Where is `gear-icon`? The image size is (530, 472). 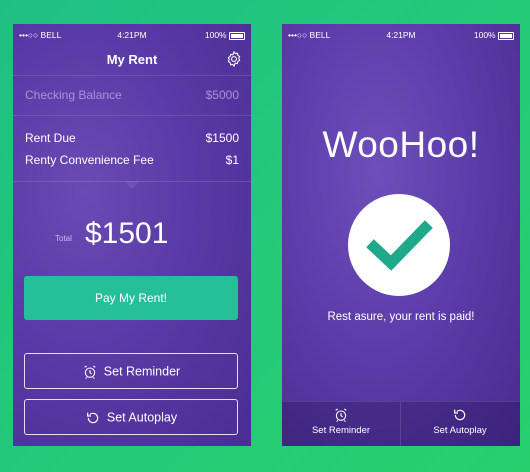
gear-icon is located at coordinates (234, 59).